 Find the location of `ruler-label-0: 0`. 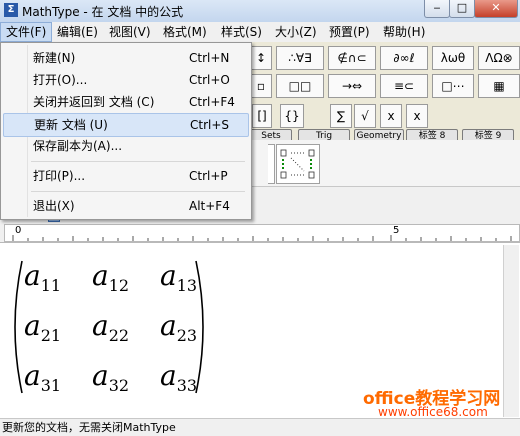

ruler-label-0: 0 is located at coordinates (18, 230).